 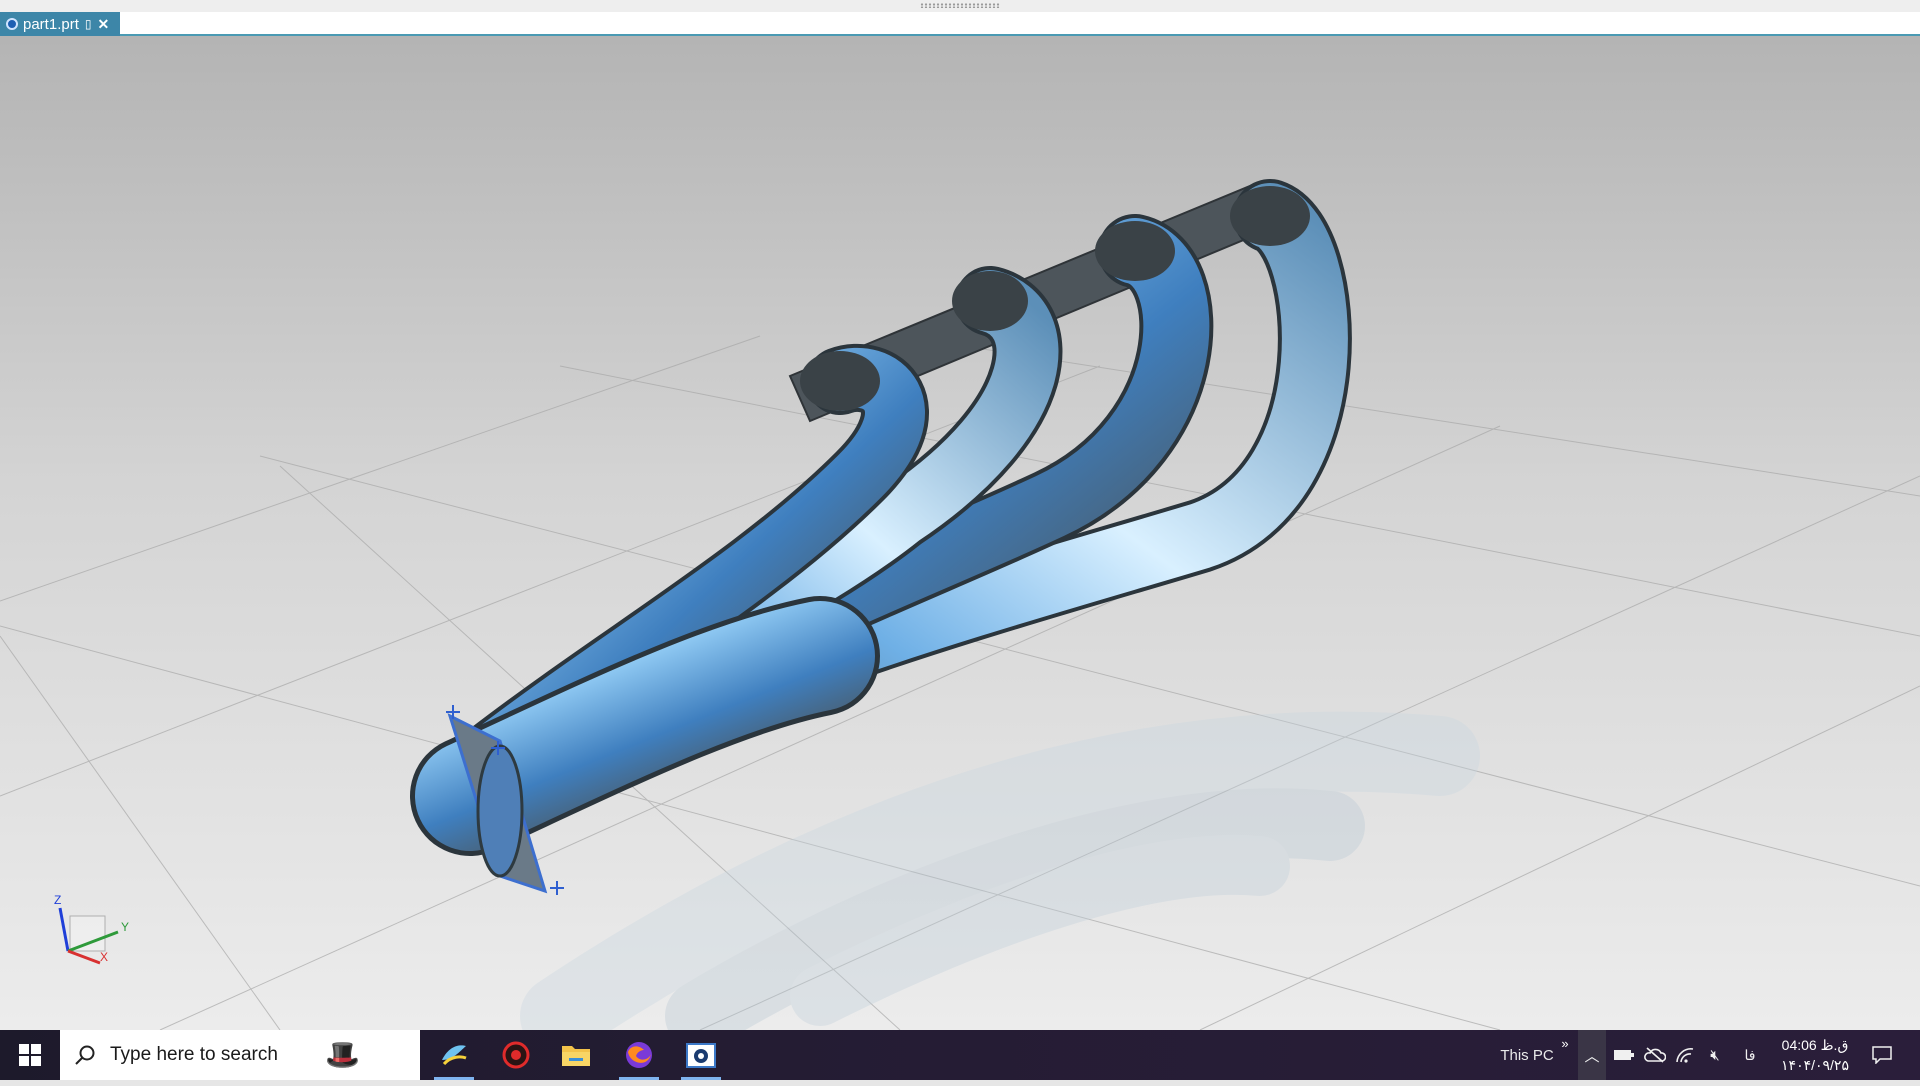 I want to click on taskbar-app-firefox, so click(x=639, y=1055).